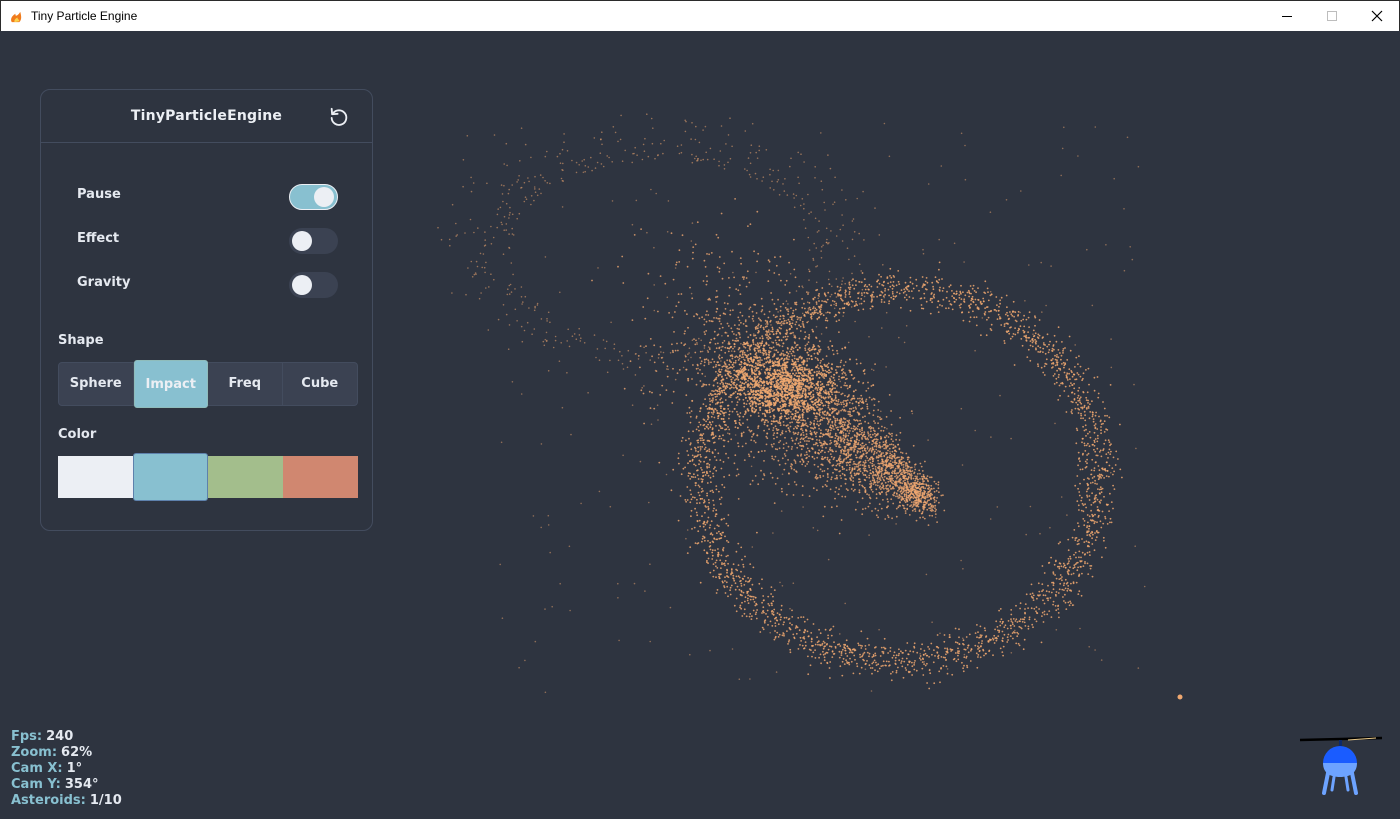 The image size is (1400, 819). What do you see at coordinates (700, 15) in the screenshot?
I see `title-bar: Tiny Particle Engine` at bounding box center [700, 15].